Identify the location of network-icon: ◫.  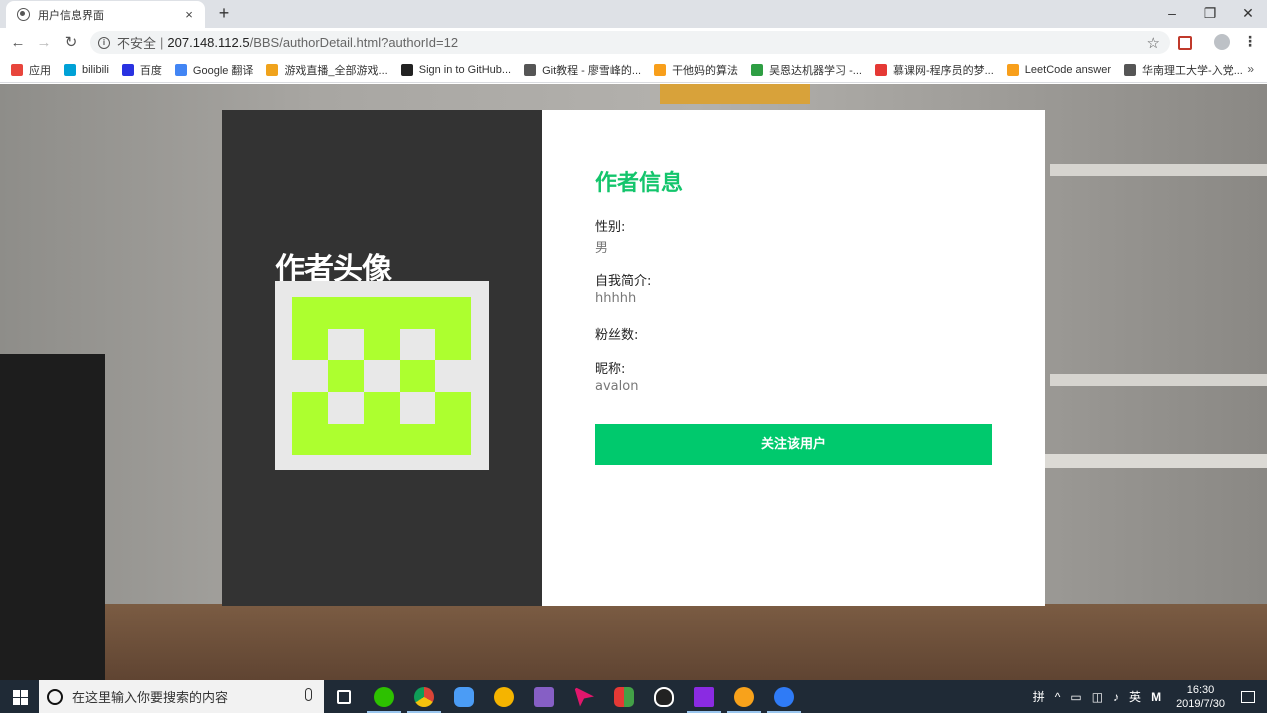
(1097, 697).